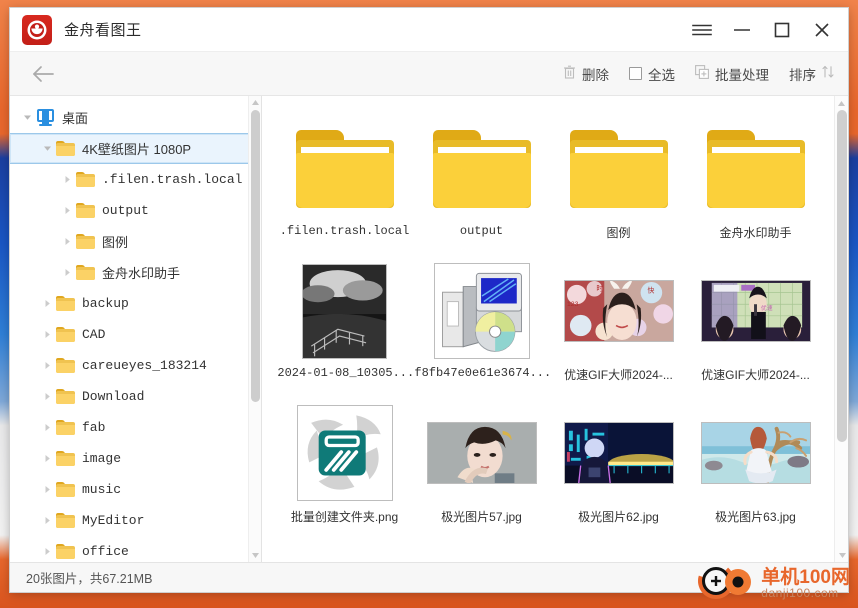  I want to click on minimize-button, so click(742, 30).